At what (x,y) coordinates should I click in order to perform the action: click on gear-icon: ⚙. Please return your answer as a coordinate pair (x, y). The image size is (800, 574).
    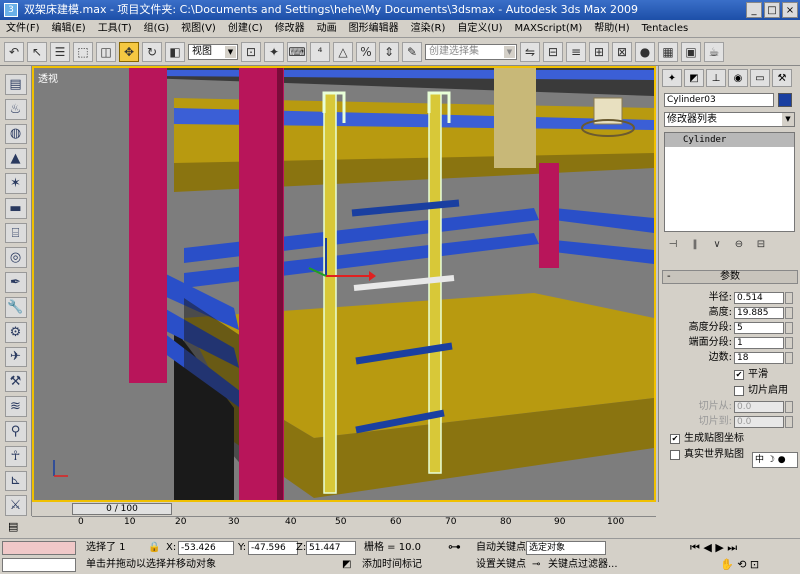
    Looking at the image, I should click on (15, 332).